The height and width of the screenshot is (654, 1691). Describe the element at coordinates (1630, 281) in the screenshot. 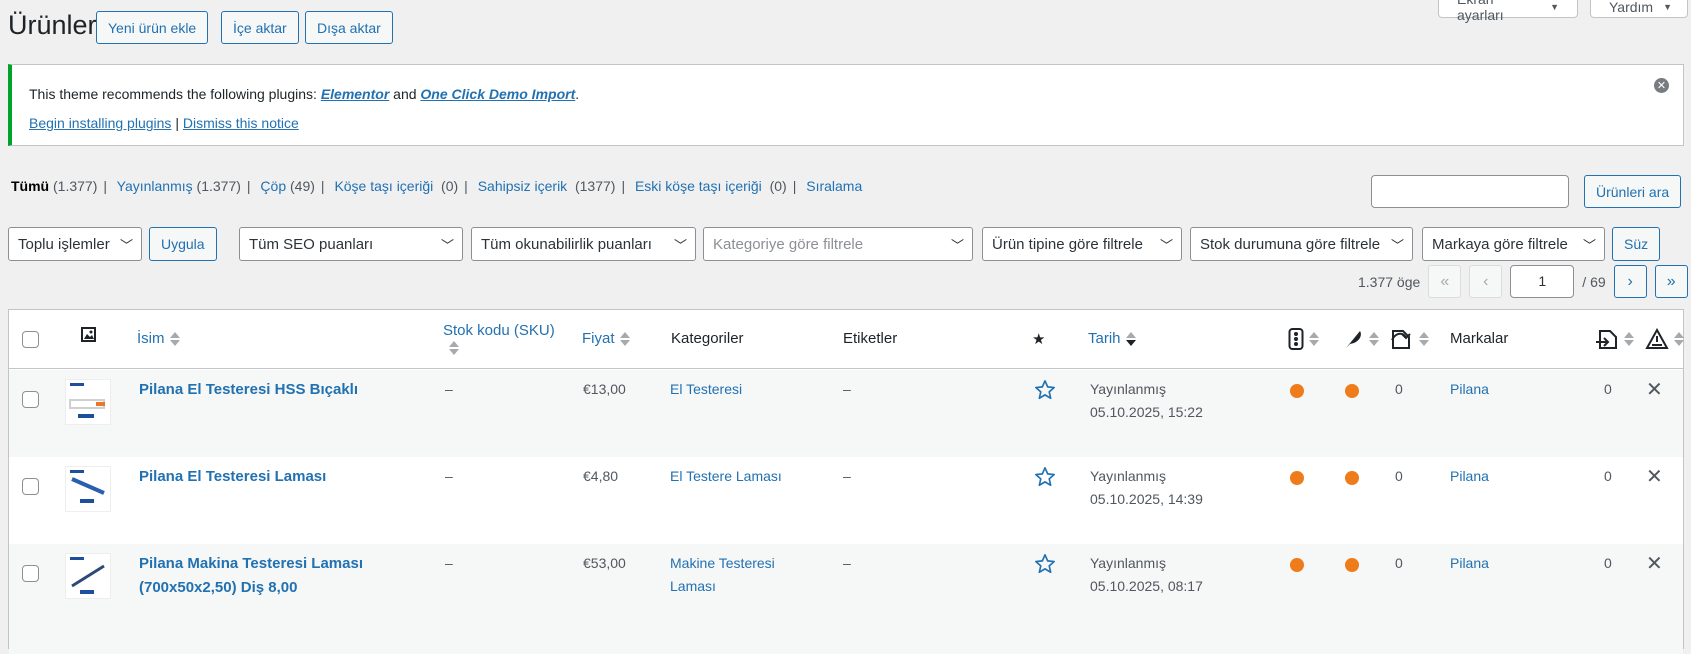

I see `next-page-button: ›` at that location.